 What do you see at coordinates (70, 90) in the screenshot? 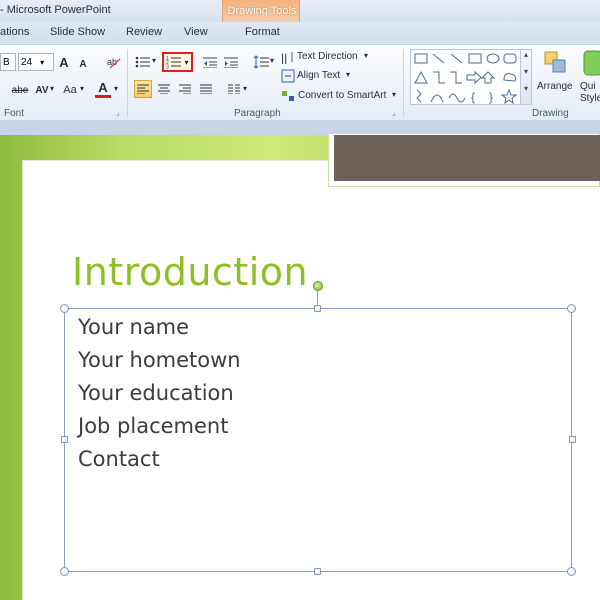
I see `change-case-button: Aa` at bounding box center [70, 90].